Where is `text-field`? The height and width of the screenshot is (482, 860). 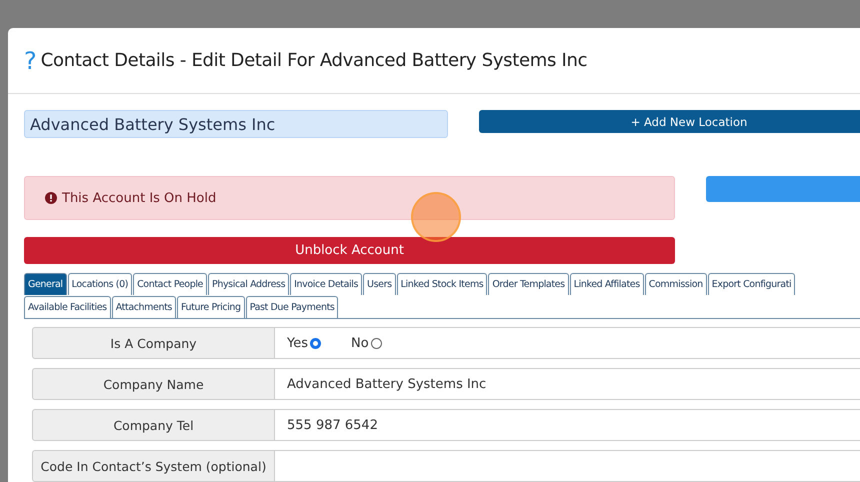
text-field is located at coordinates (567, 466).